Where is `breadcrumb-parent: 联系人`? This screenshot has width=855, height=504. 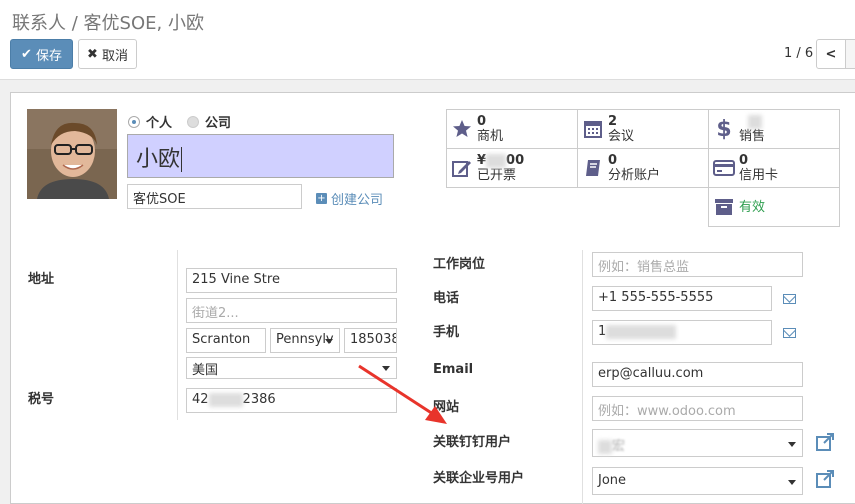 breadcrumb-parent: 联系人 is located at coordinates (39, 23).